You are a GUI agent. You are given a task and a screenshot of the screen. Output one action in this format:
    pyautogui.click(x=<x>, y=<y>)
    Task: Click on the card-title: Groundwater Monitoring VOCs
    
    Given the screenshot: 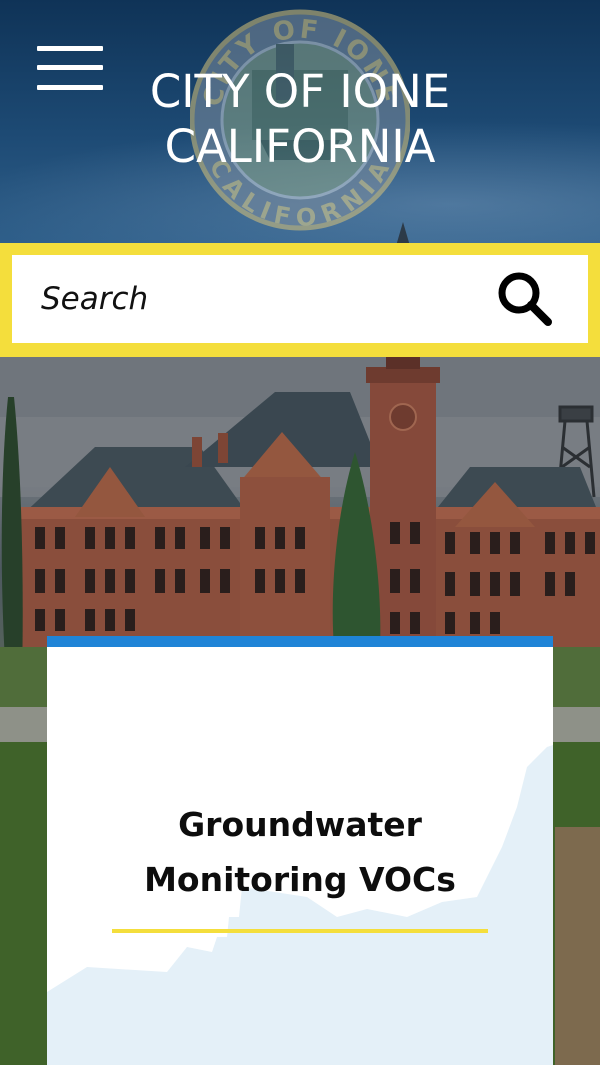 What is the action you would take?
    pyautogui.click(x=300, y=852)
    